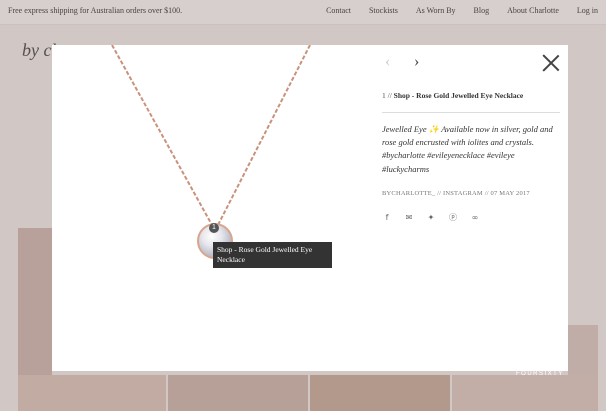 The width and height of the screenshot is (606, 411). Describe the element at coordinates (459, 95) in the screenshot. I see `post-title-text: Shop - Rose Gold Jewelled Eye Necklace` at that location.